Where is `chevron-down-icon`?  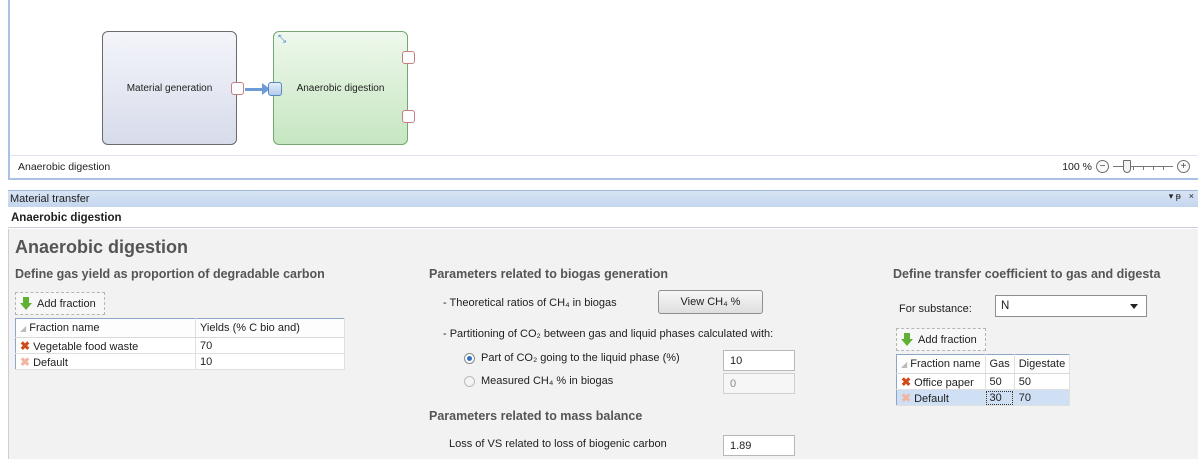 chevron-down-icon is located at coordinates (1134, 306).